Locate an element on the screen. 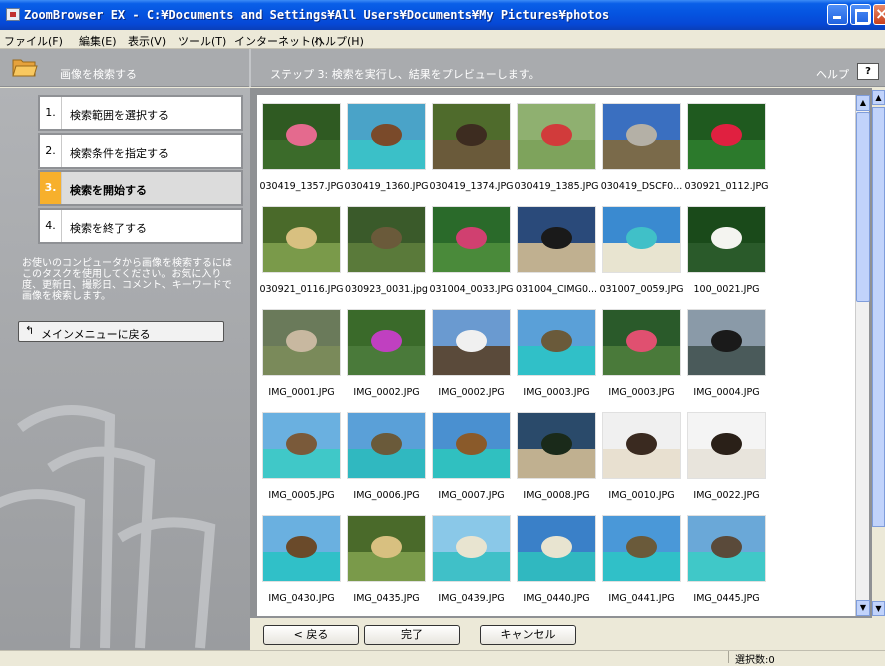 This screenshot has height=666, width=885. thumbnail-item: IMG_0007.JPG is located at coordinates (471, 455).